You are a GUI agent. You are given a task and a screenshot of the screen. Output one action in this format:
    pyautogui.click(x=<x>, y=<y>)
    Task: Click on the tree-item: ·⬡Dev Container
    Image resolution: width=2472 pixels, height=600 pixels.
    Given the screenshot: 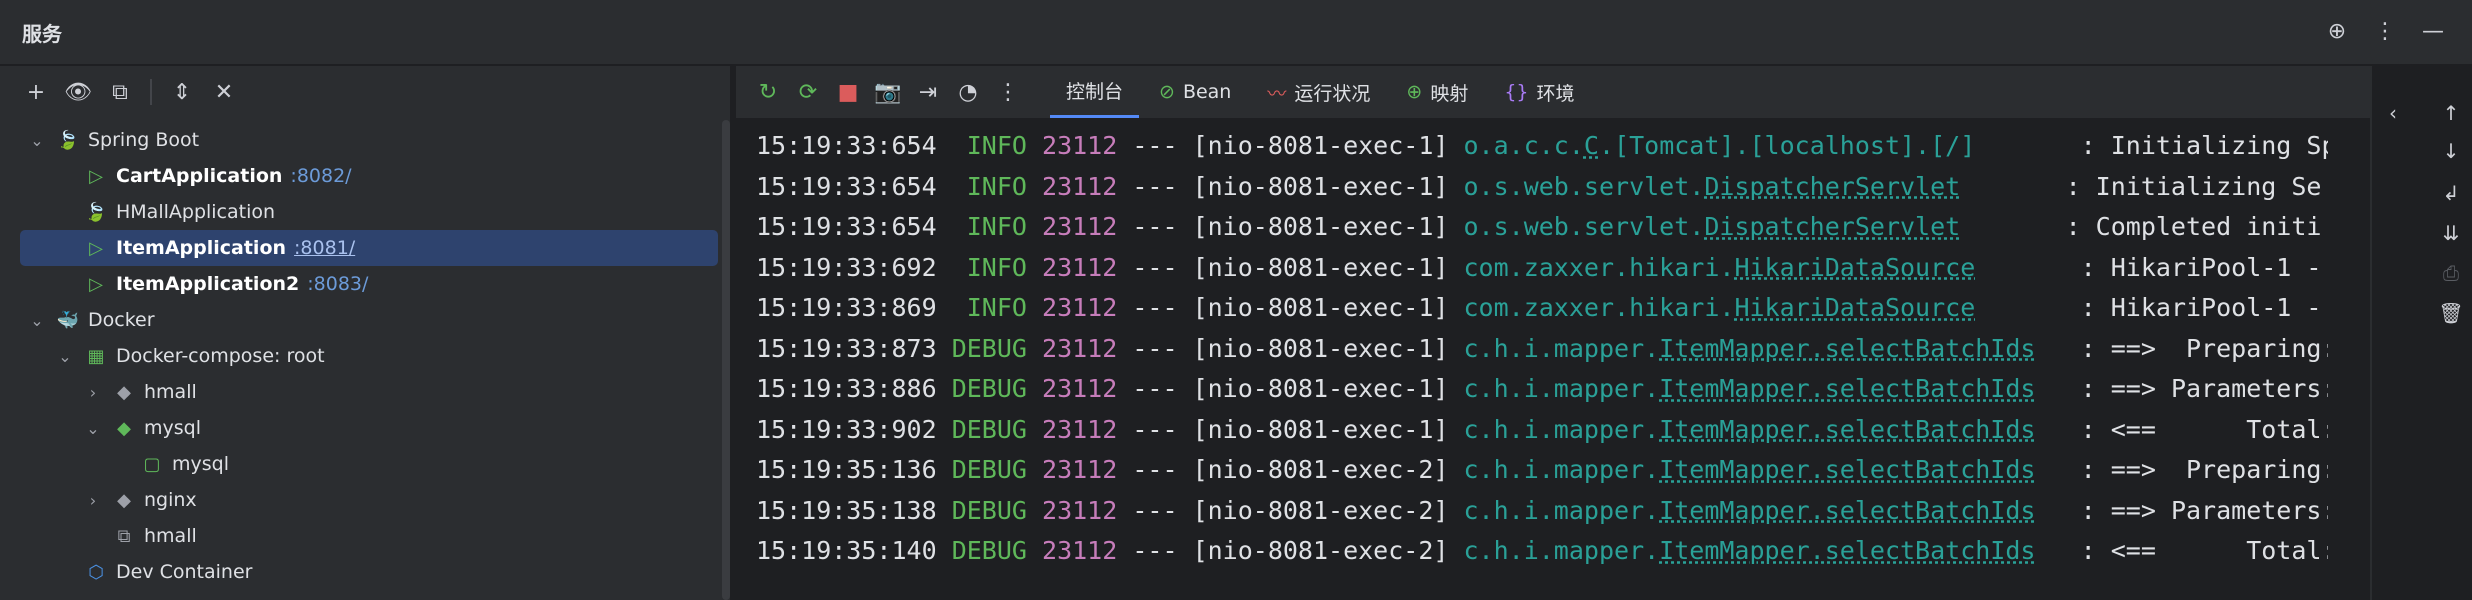 What is the action you would take?
    pyautogui.click(x=365, y=572)
    